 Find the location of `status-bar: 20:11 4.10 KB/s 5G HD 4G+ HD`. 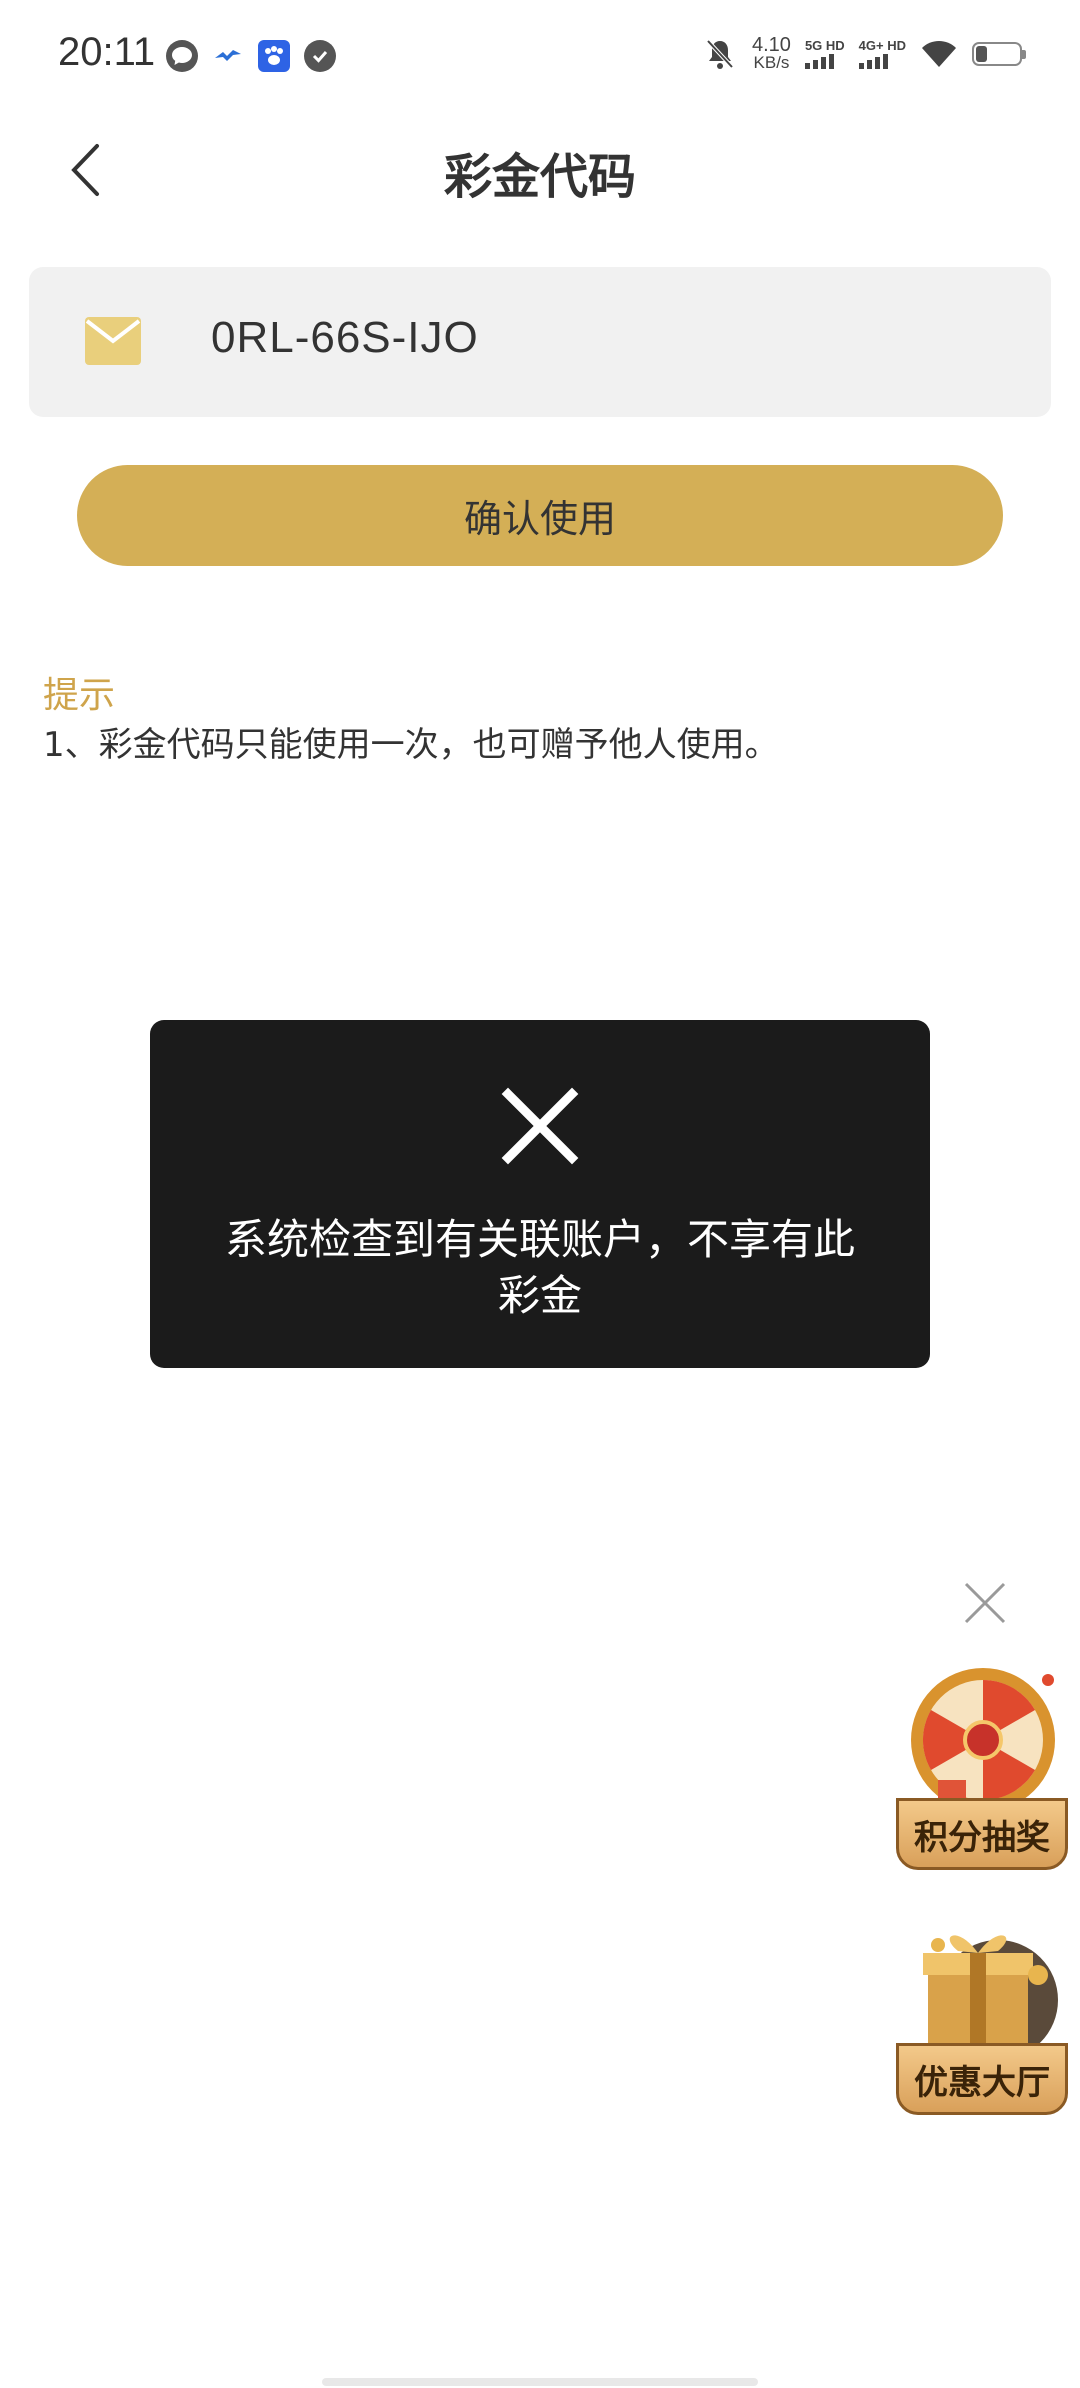

status-bar: 20:11 4.10 KB/s 5G HD 4G+ HD is located at coordinates (540, 57).